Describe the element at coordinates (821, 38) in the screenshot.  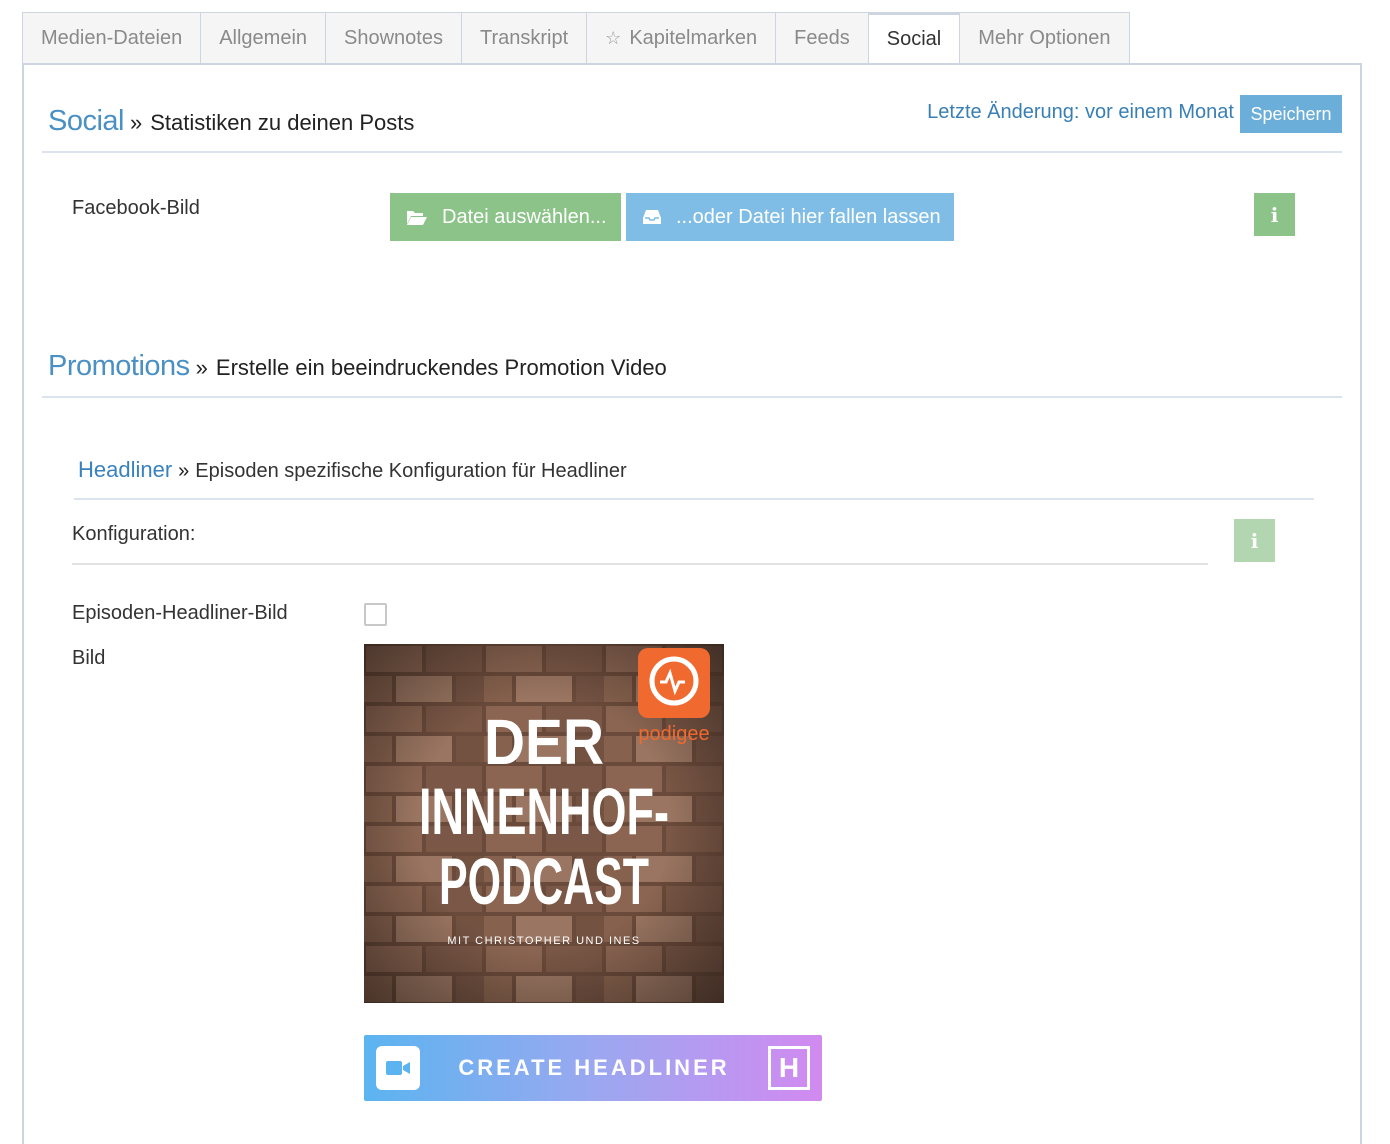
I see `tab-feeds: Feeds` at that location.